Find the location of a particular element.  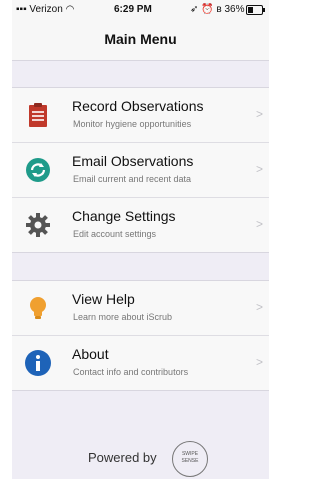

menu-item-label: Change Settings is located at coordinates (124, 216).